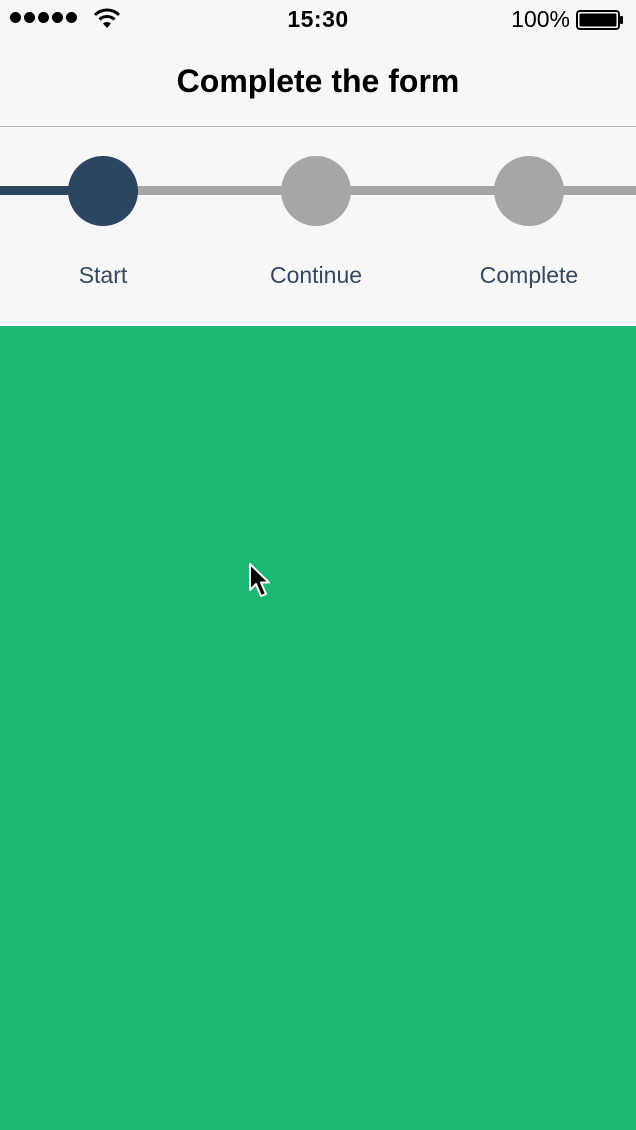 The height and width of the screenshot is (1130, 636). What do you see at coordinates (103, 275) in the screenshot?
I see `step-1-label: Start` at bounding box center [103, 275].